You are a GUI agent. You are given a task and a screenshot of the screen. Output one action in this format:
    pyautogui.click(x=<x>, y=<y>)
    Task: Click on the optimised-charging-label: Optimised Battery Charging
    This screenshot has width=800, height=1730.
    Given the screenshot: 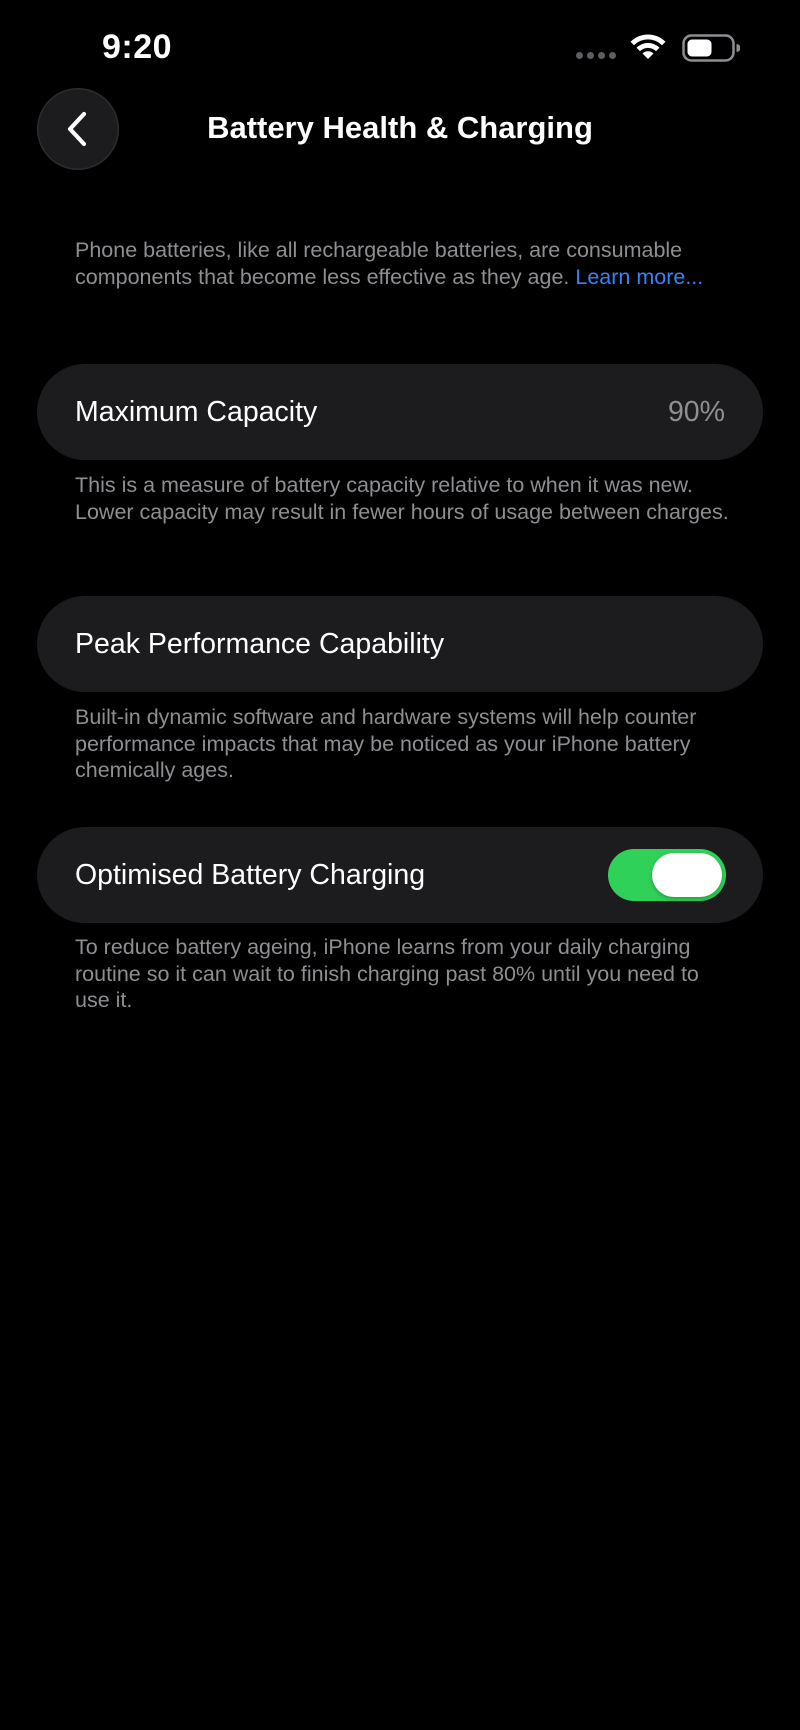 What is the action you would take?
    pyautogui.click(x=250, y=874)
    